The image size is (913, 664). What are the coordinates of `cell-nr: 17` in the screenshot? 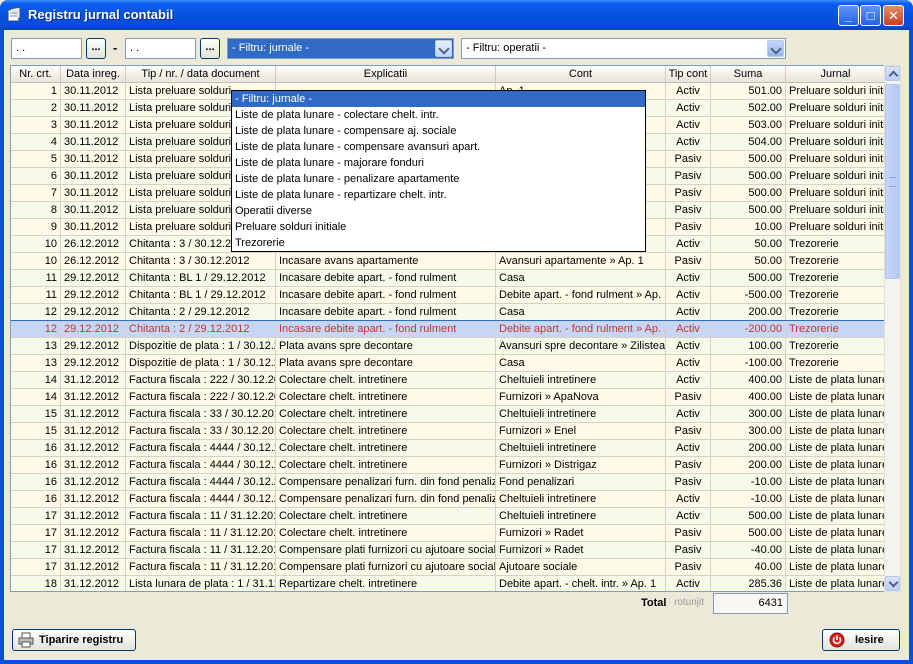 It's located at (36, 516).